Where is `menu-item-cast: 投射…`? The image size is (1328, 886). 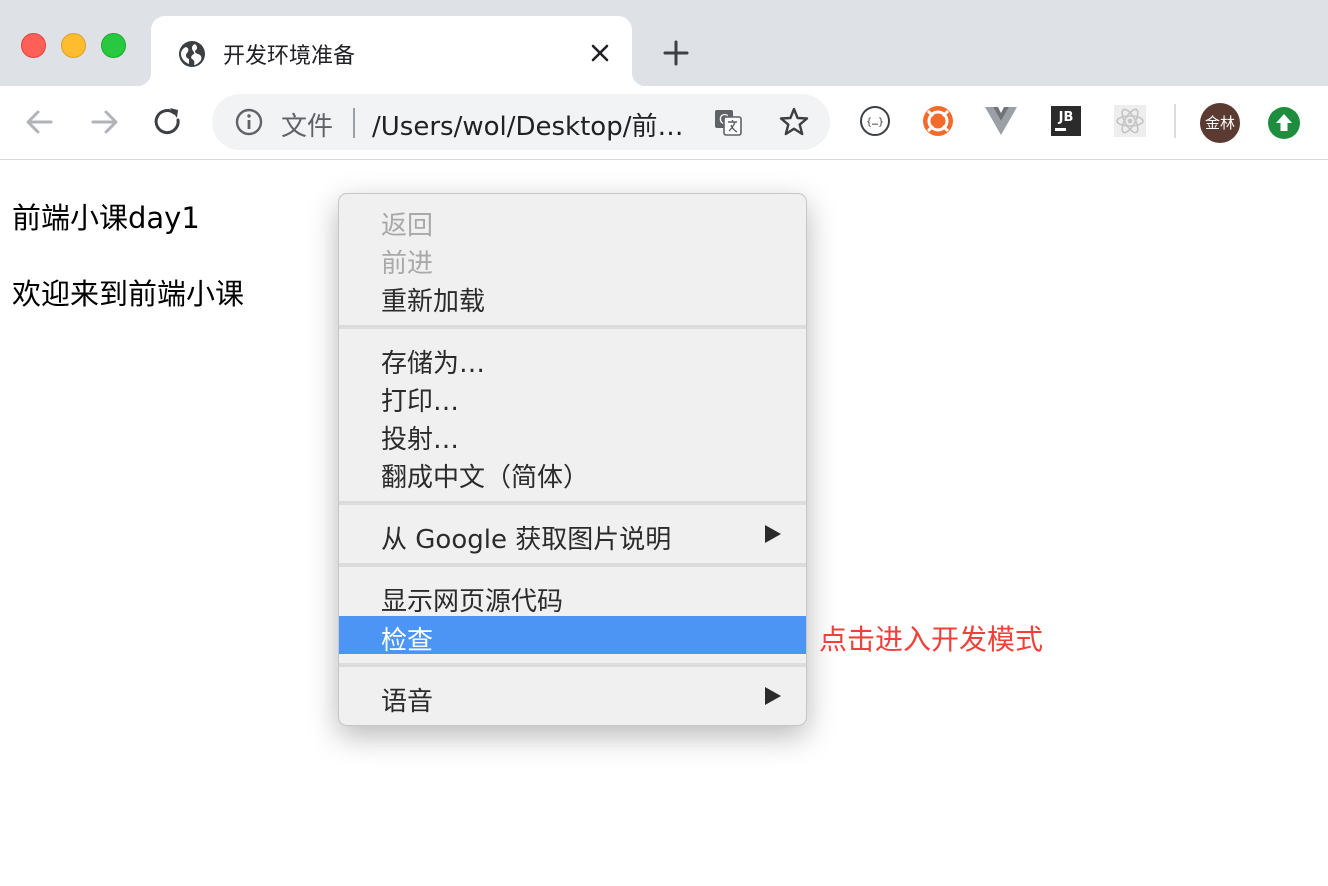 menu-item-cast: 投射… is located at coordinates (572, 435).